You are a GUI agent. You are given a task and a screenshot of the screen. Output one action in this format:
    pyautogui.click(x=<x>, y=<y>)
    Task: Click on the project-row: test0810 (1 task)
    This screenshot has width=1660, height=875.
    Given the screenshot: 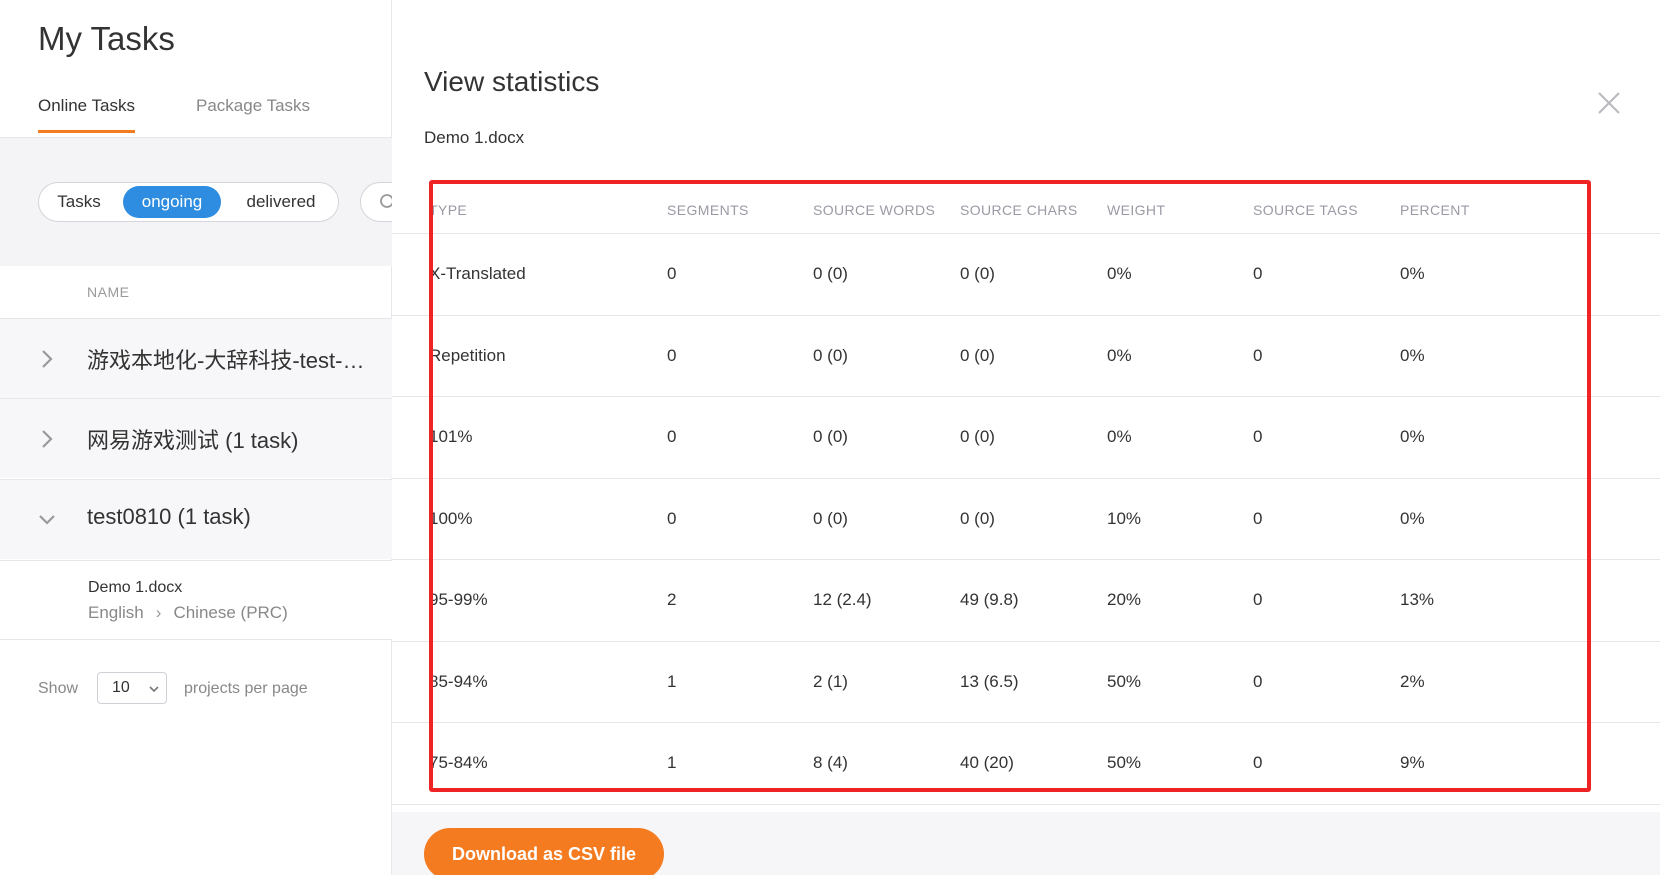 What is the action you would take?
    pyautogui.click(x=196, y=519)
    